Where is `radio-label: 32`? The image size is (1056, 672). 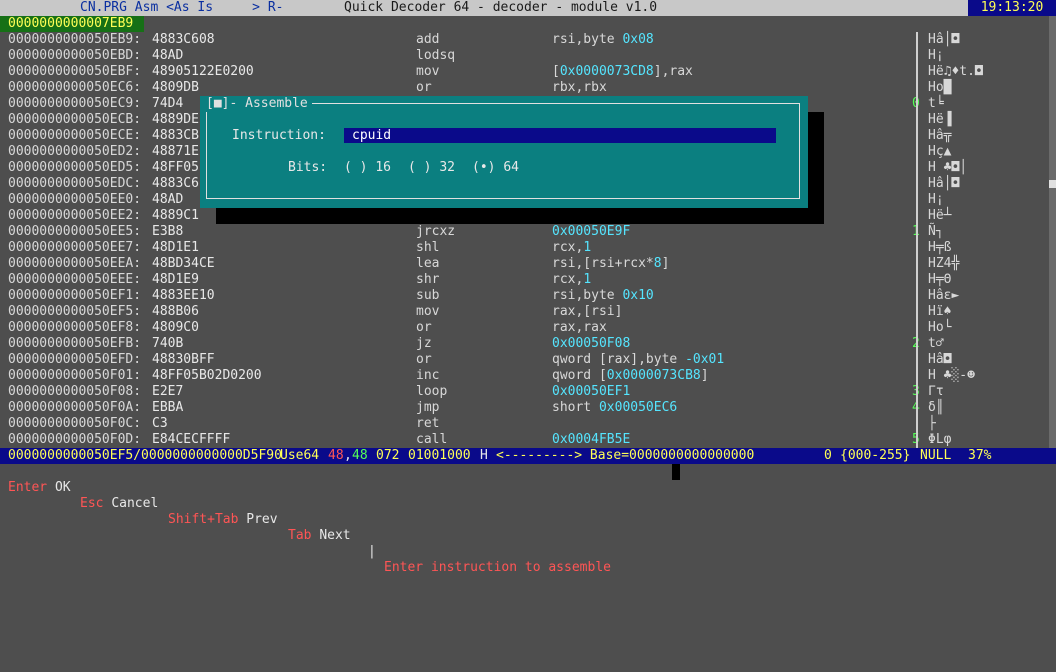
radio-label: 32 is located at coordinates (447, 167).